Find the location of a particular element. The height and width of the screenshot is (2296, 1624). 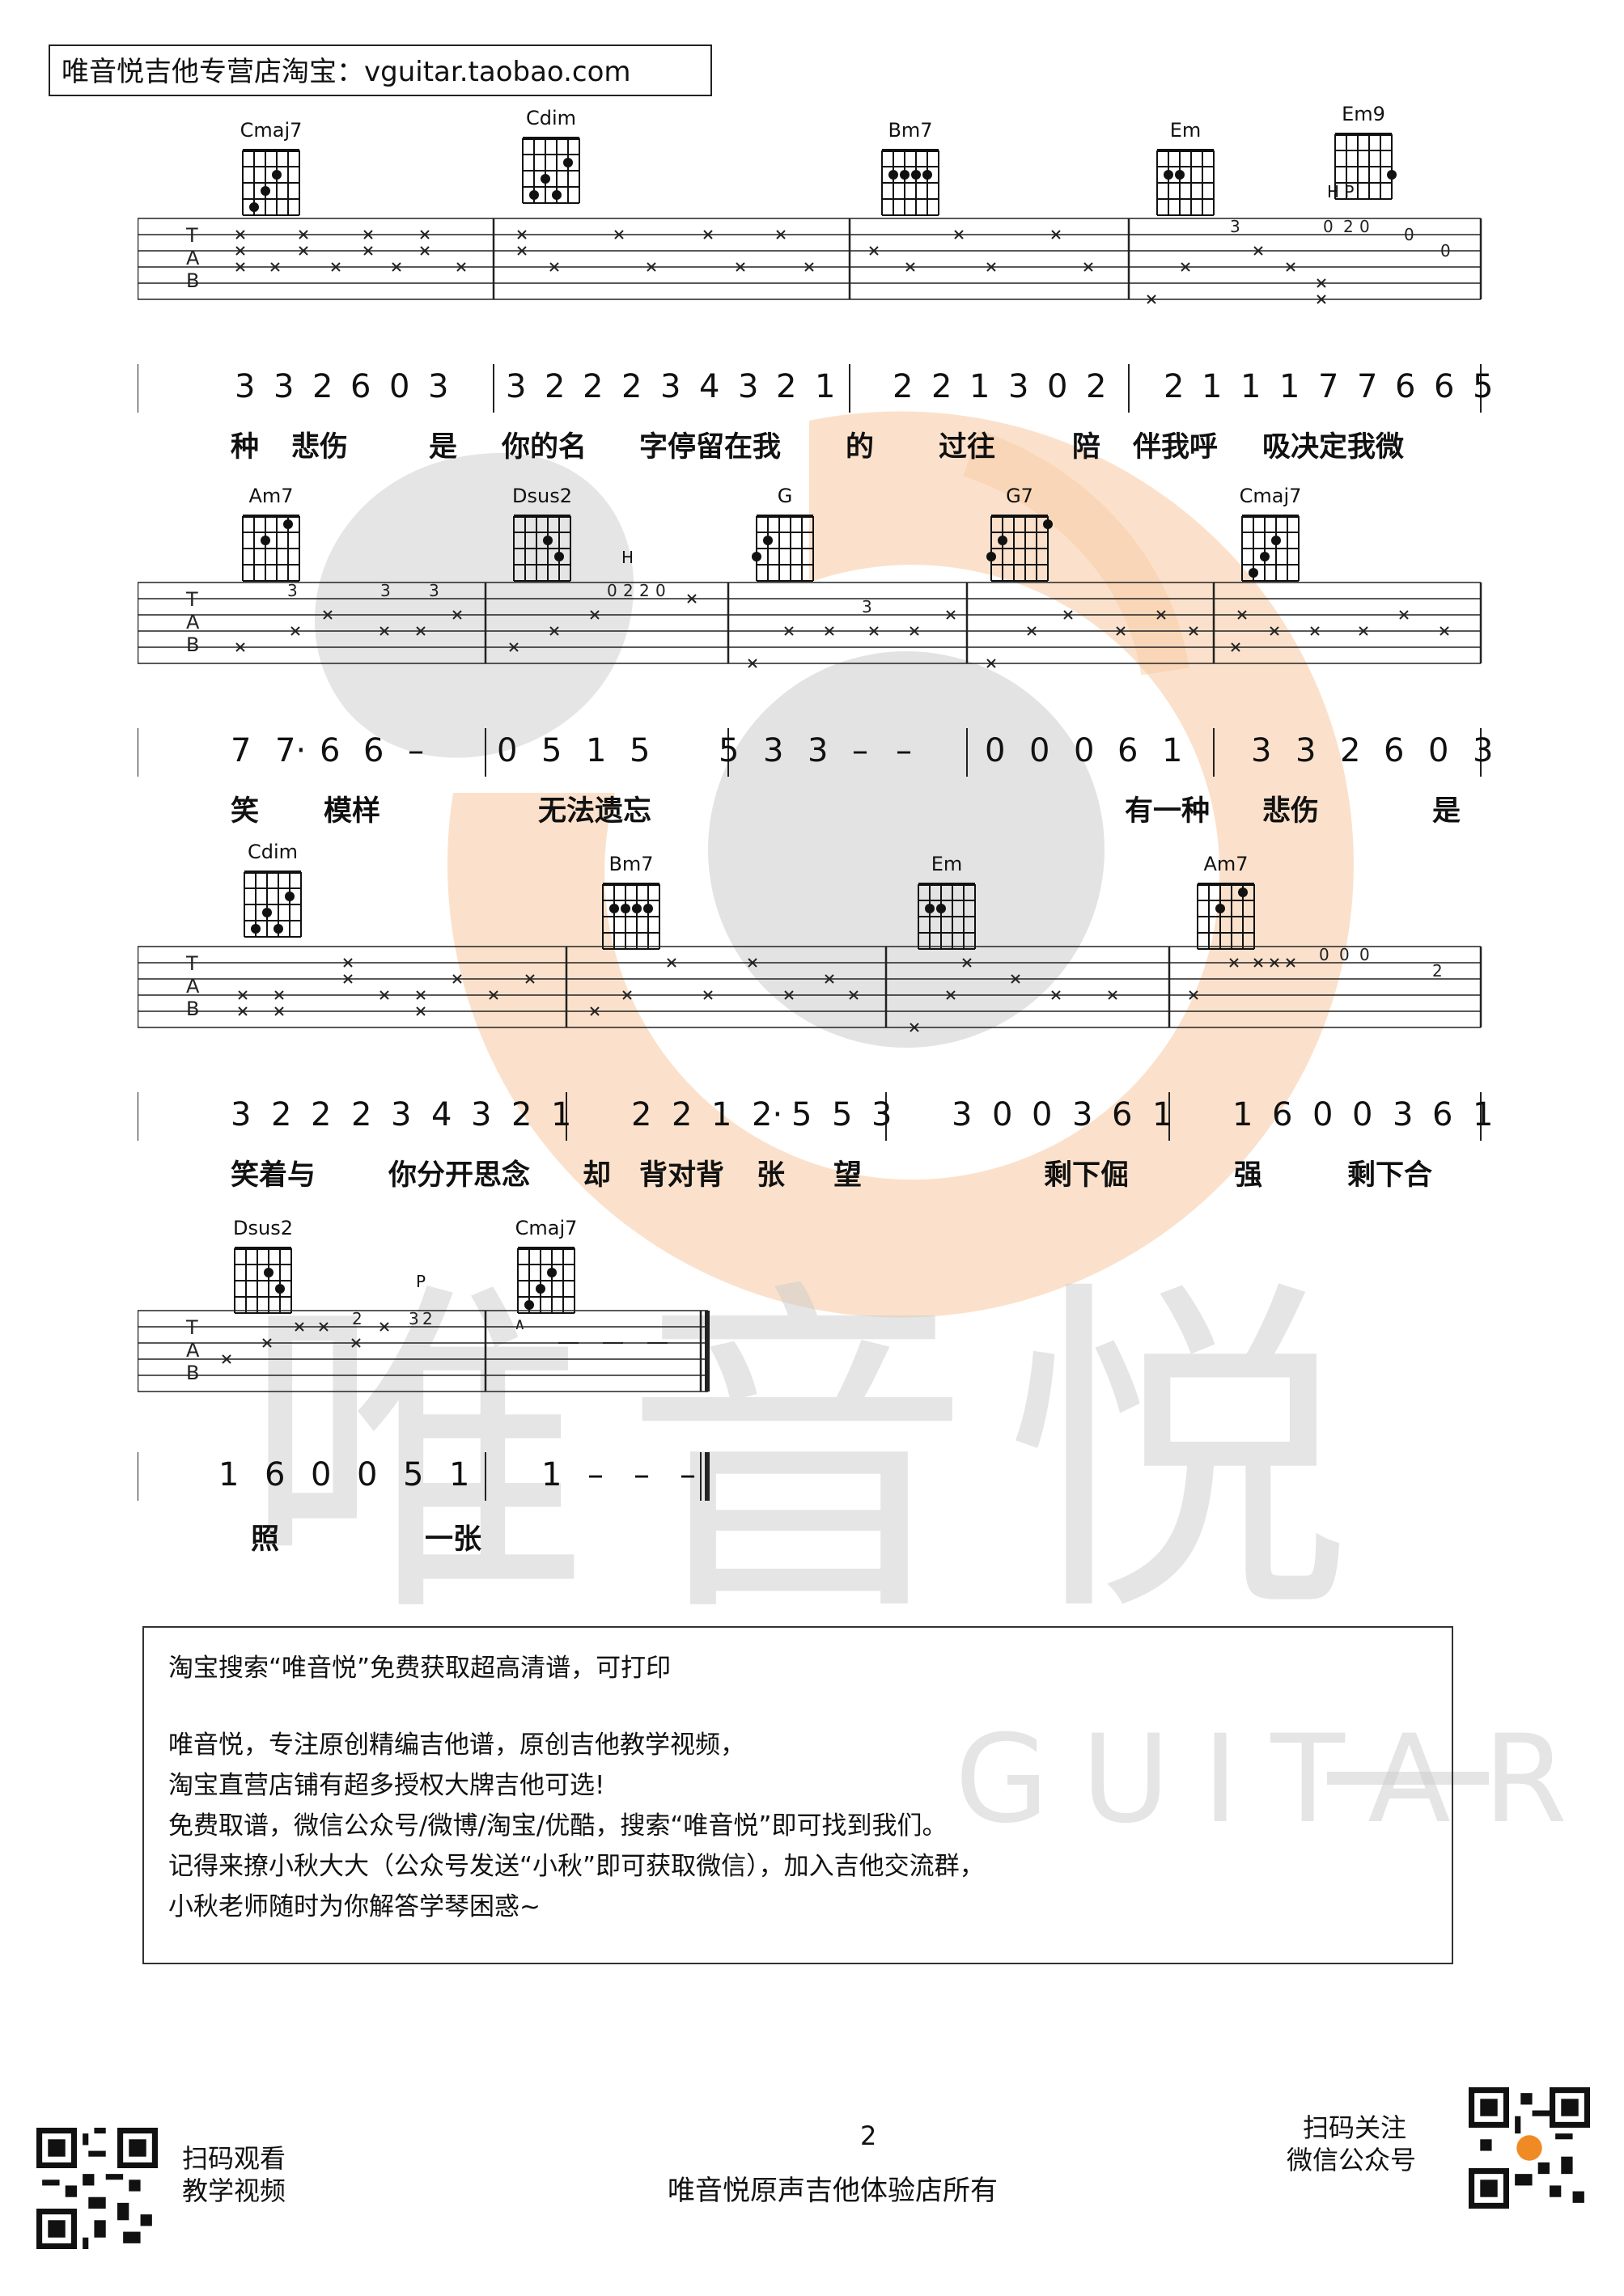

technique-mark: H P is located at coordinates (1341, 191).